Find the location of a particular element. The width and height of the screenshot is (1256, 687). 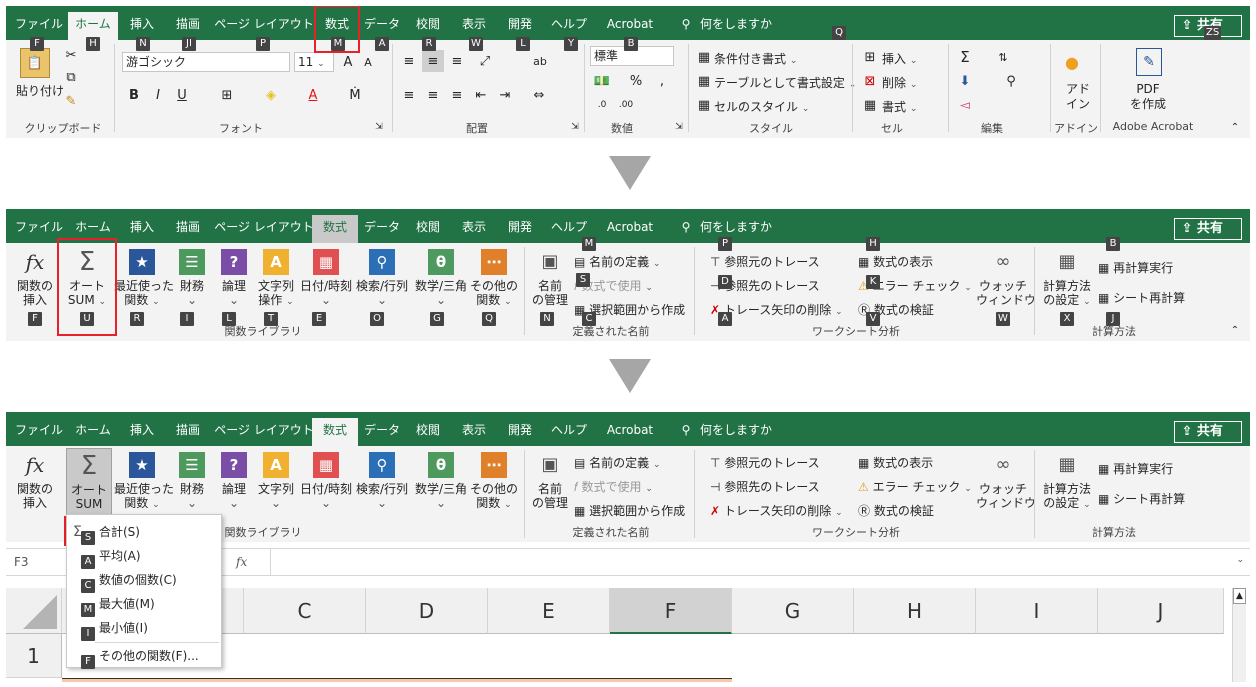

error-checking-button: ⚠ エラー チェック ⌄ is located at coordinates (915, 486).